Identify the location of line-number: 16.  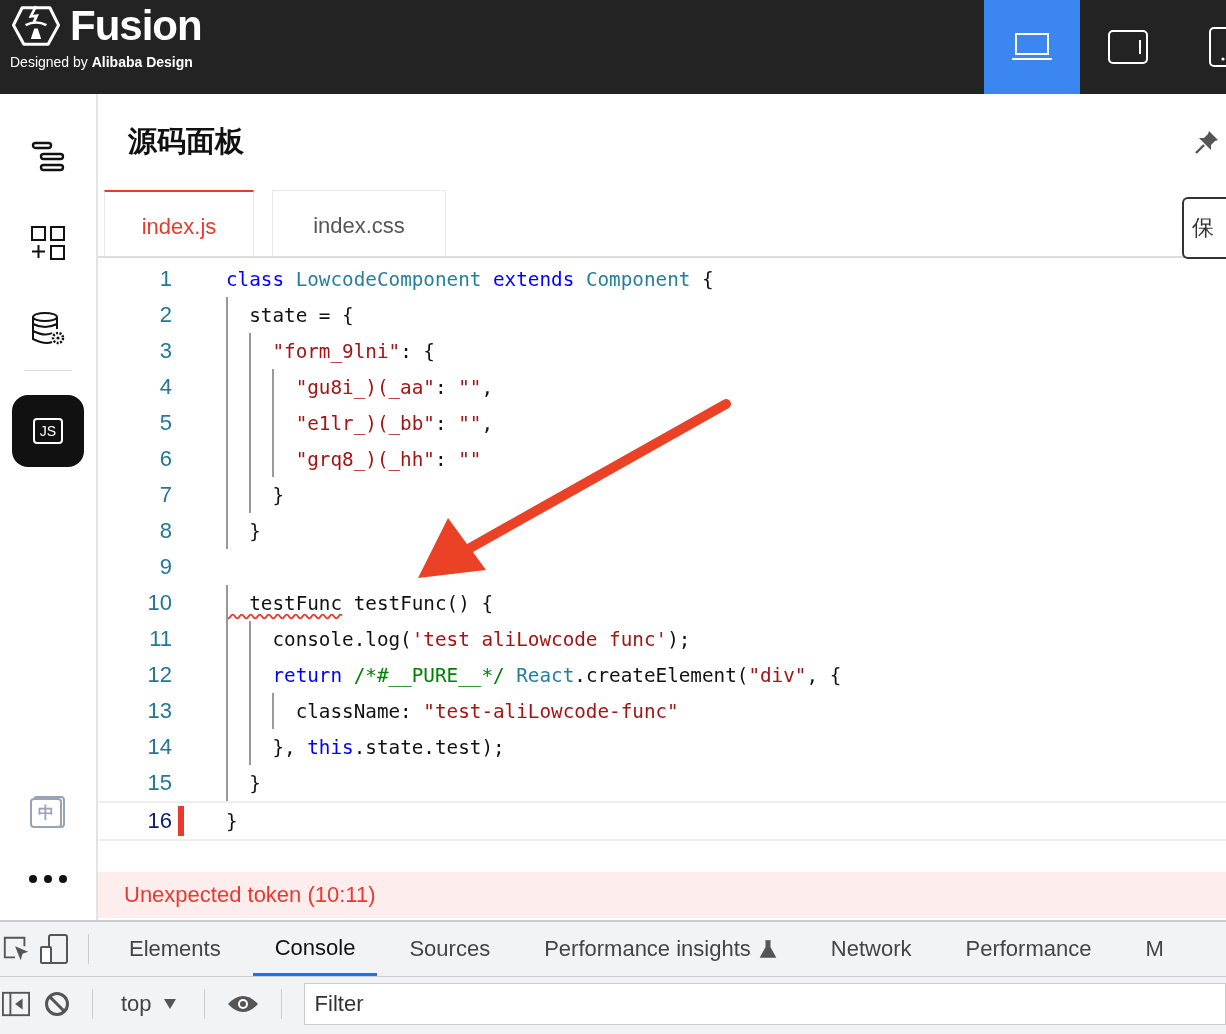
(159, 821).